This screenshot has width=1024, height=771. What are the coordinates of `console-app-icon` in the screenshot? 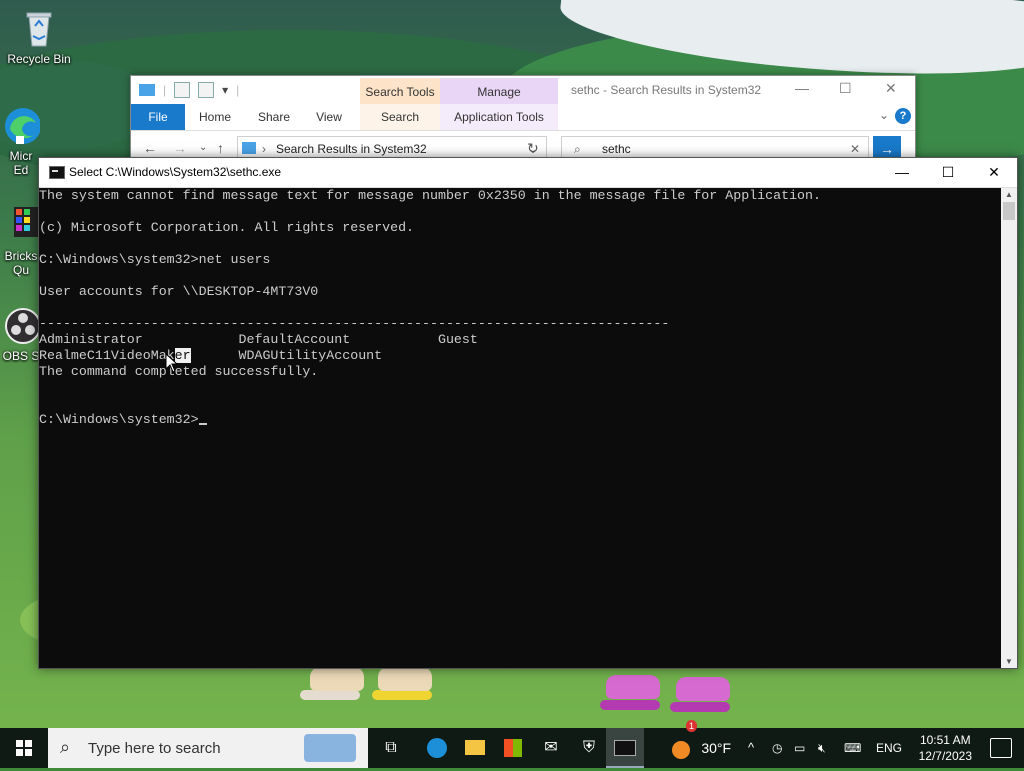 It's located at (57, 172).